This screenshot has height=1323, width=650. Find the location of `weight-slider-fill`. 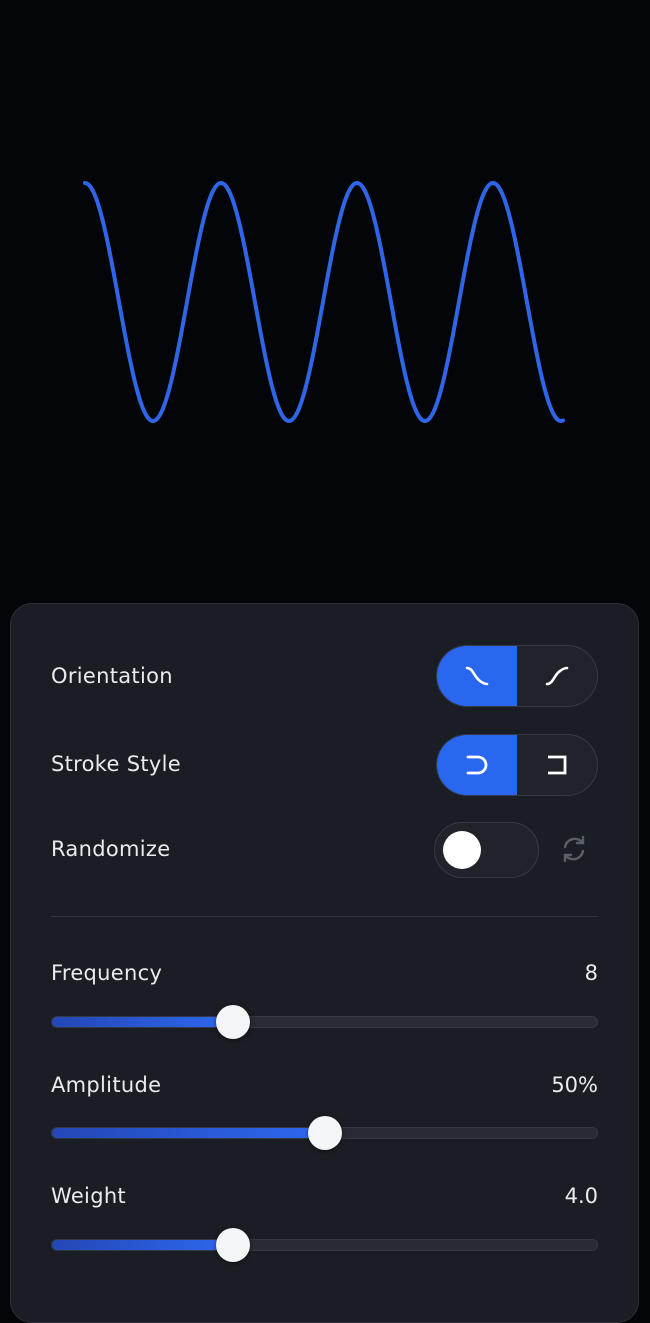

weight-slider-fill is located at coordinates (143, 1245).